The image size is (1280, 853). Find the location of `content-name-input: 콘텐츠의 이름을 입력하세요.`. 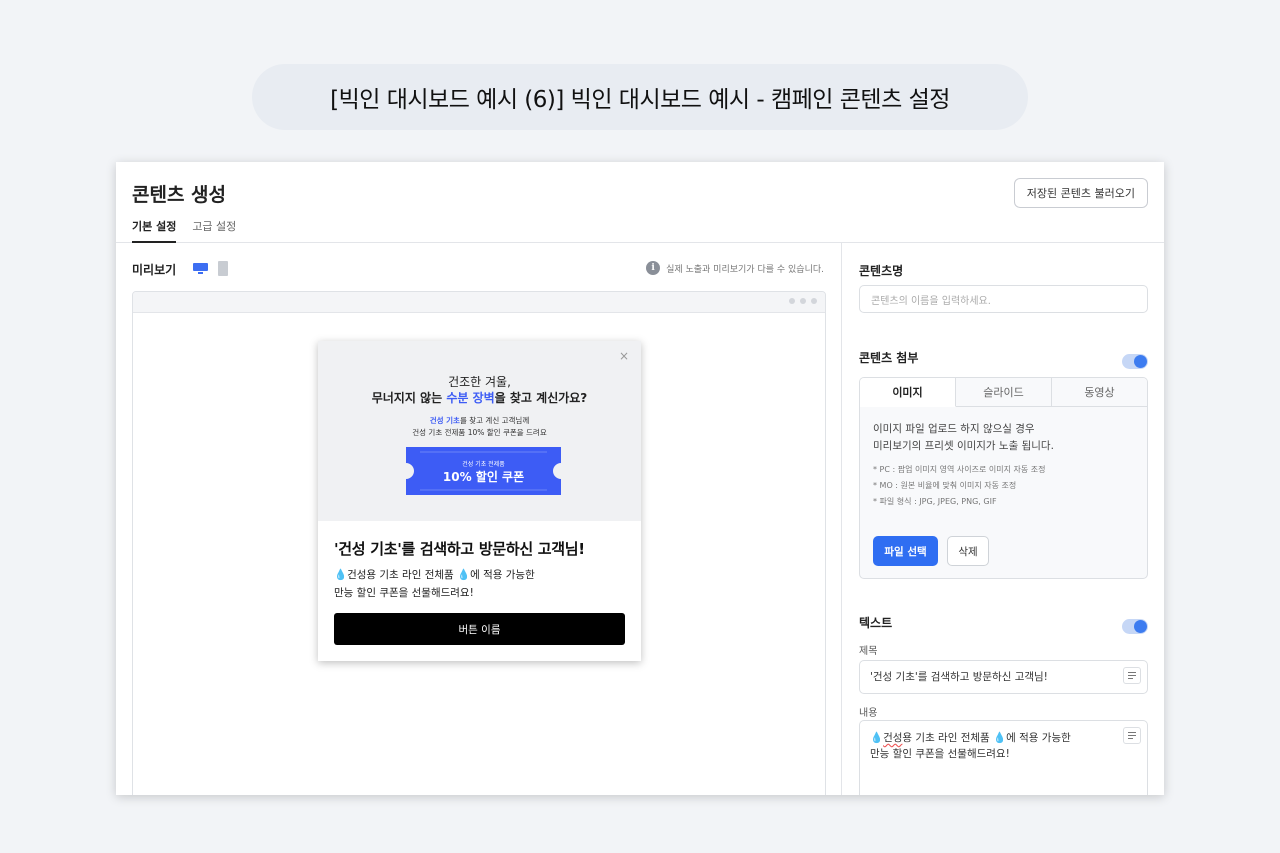

content-name-input: 콘텐츠의 이름을 입력하세요. is located at coordinates (1003, 299).